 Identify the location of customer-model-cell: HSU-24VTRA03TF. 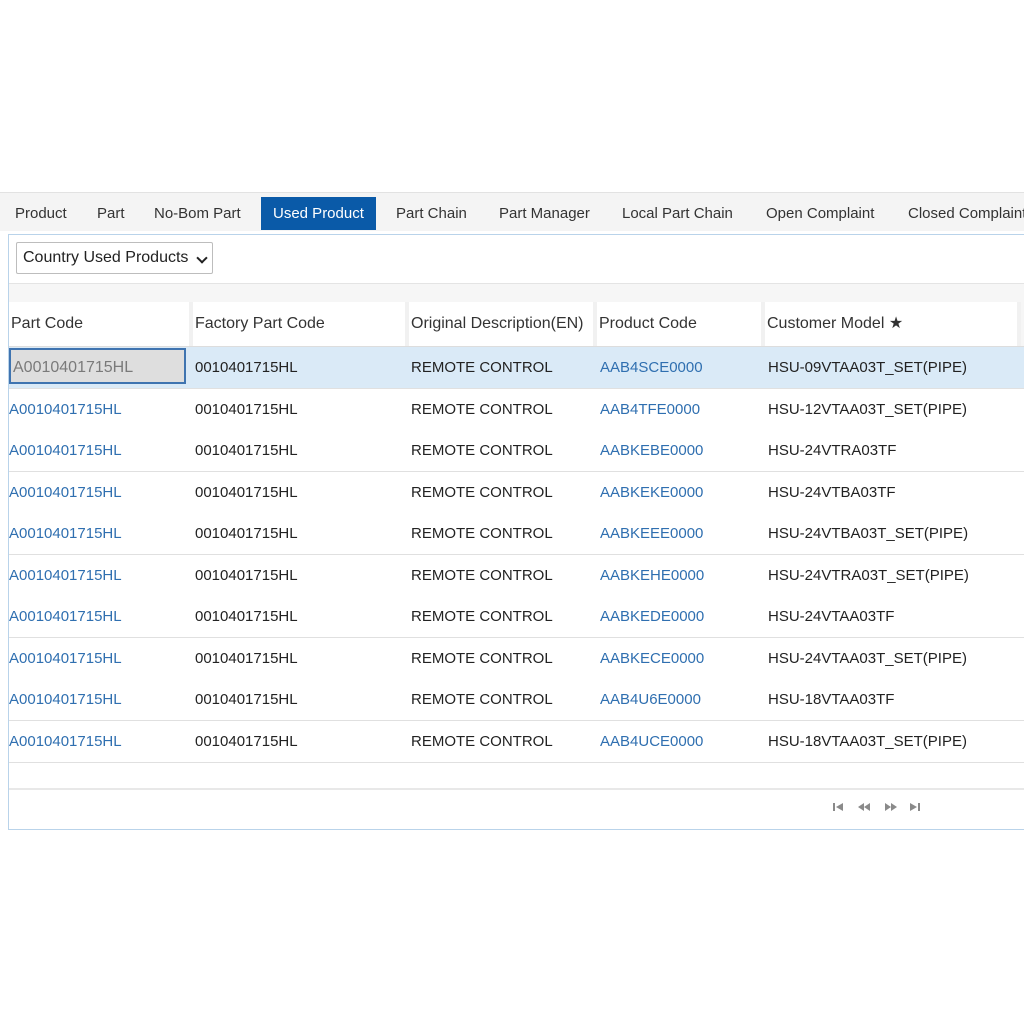
(832, 450).